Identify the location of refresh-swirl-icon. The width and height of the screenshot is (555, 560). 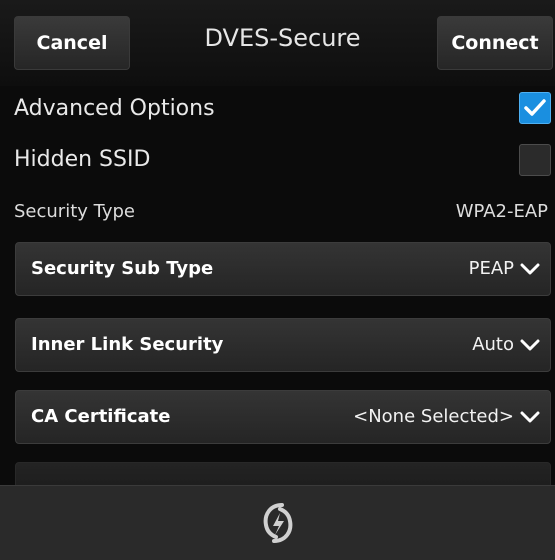
(278, 523).